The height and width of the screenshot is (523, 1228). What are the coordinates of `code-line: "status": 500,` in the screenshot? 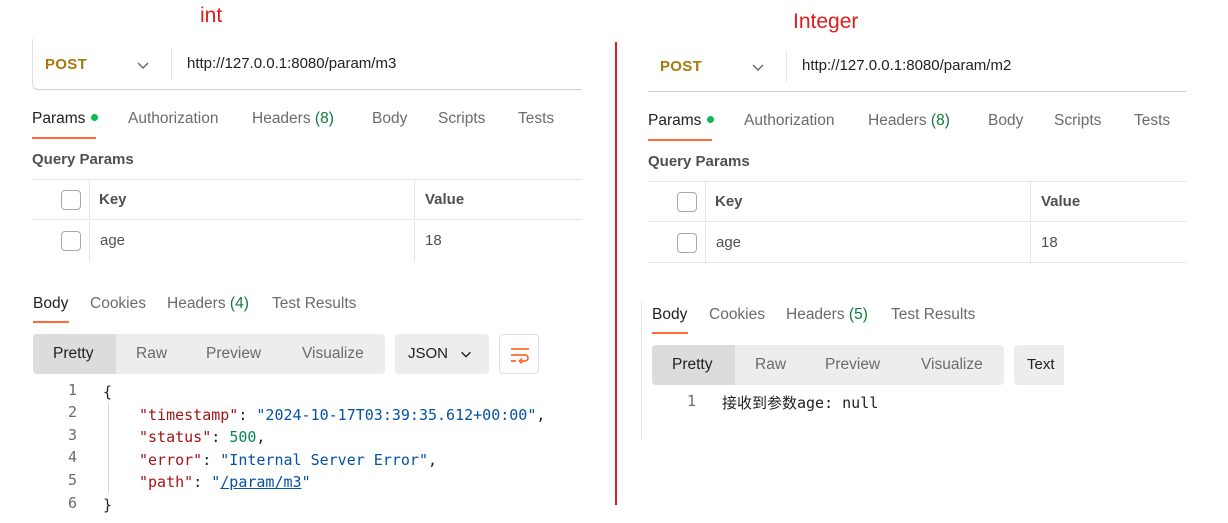 It's located at (202, 437).